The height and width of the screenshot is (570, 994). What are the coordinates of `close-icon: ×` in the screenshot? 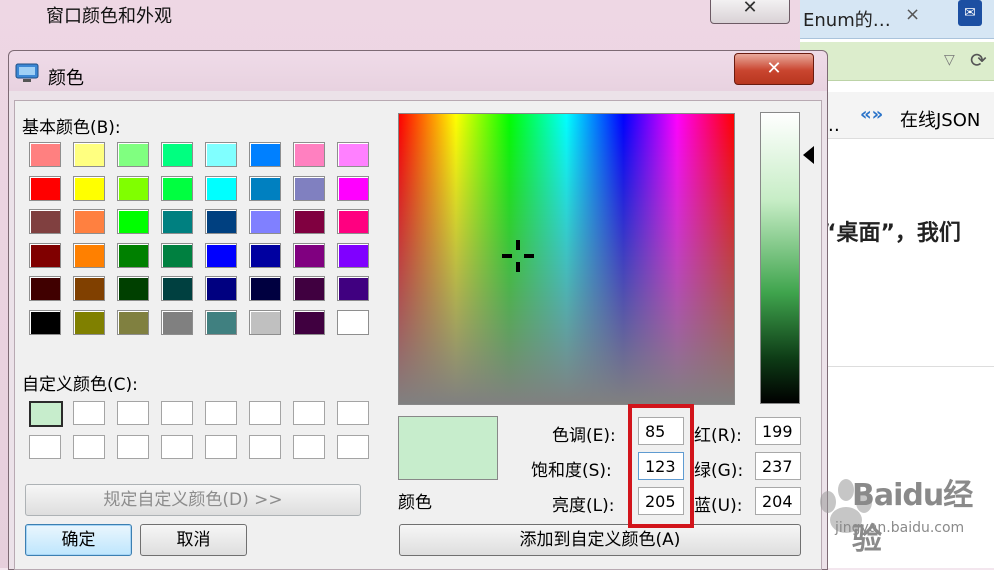 It's located at (912, 14).